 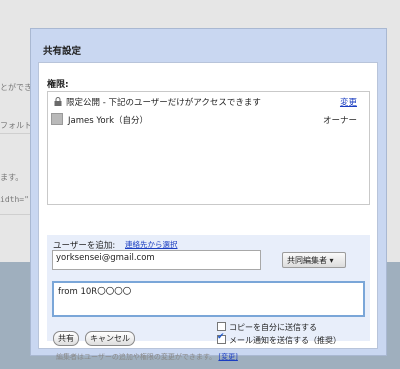 I want to click on lock-icon, so click(x=58, y=101).